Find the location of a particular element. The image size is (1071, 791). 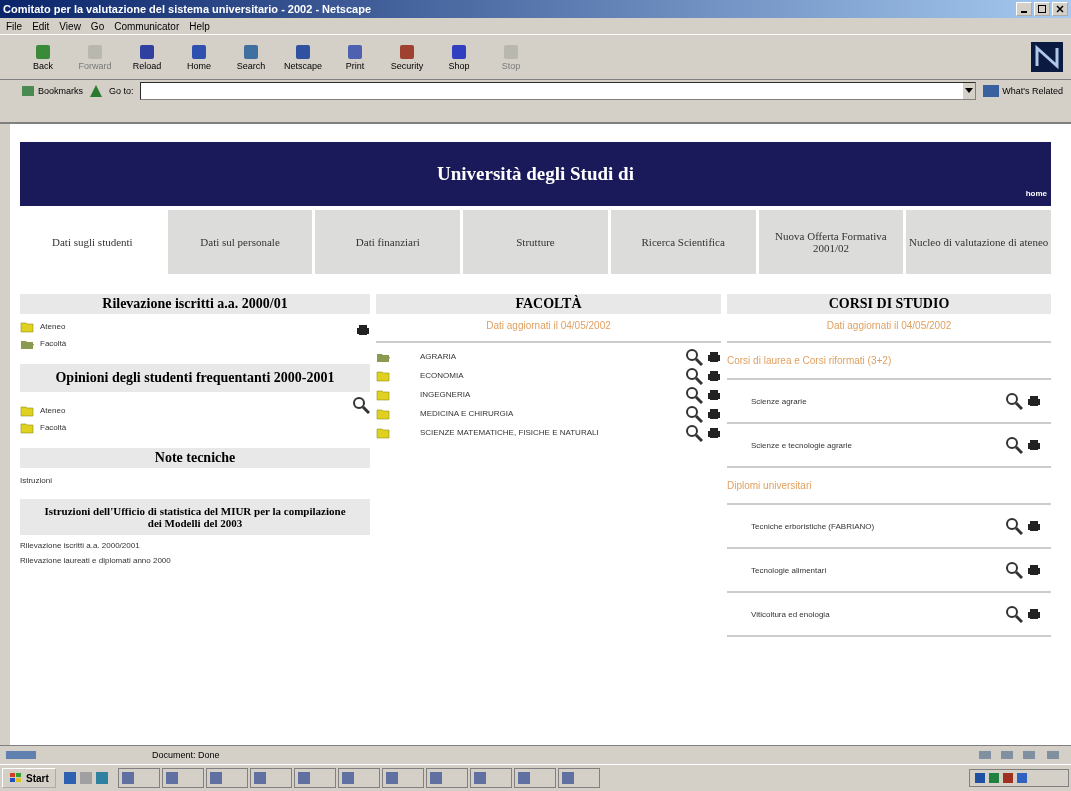

location-field is located at coordinates (558, 91).